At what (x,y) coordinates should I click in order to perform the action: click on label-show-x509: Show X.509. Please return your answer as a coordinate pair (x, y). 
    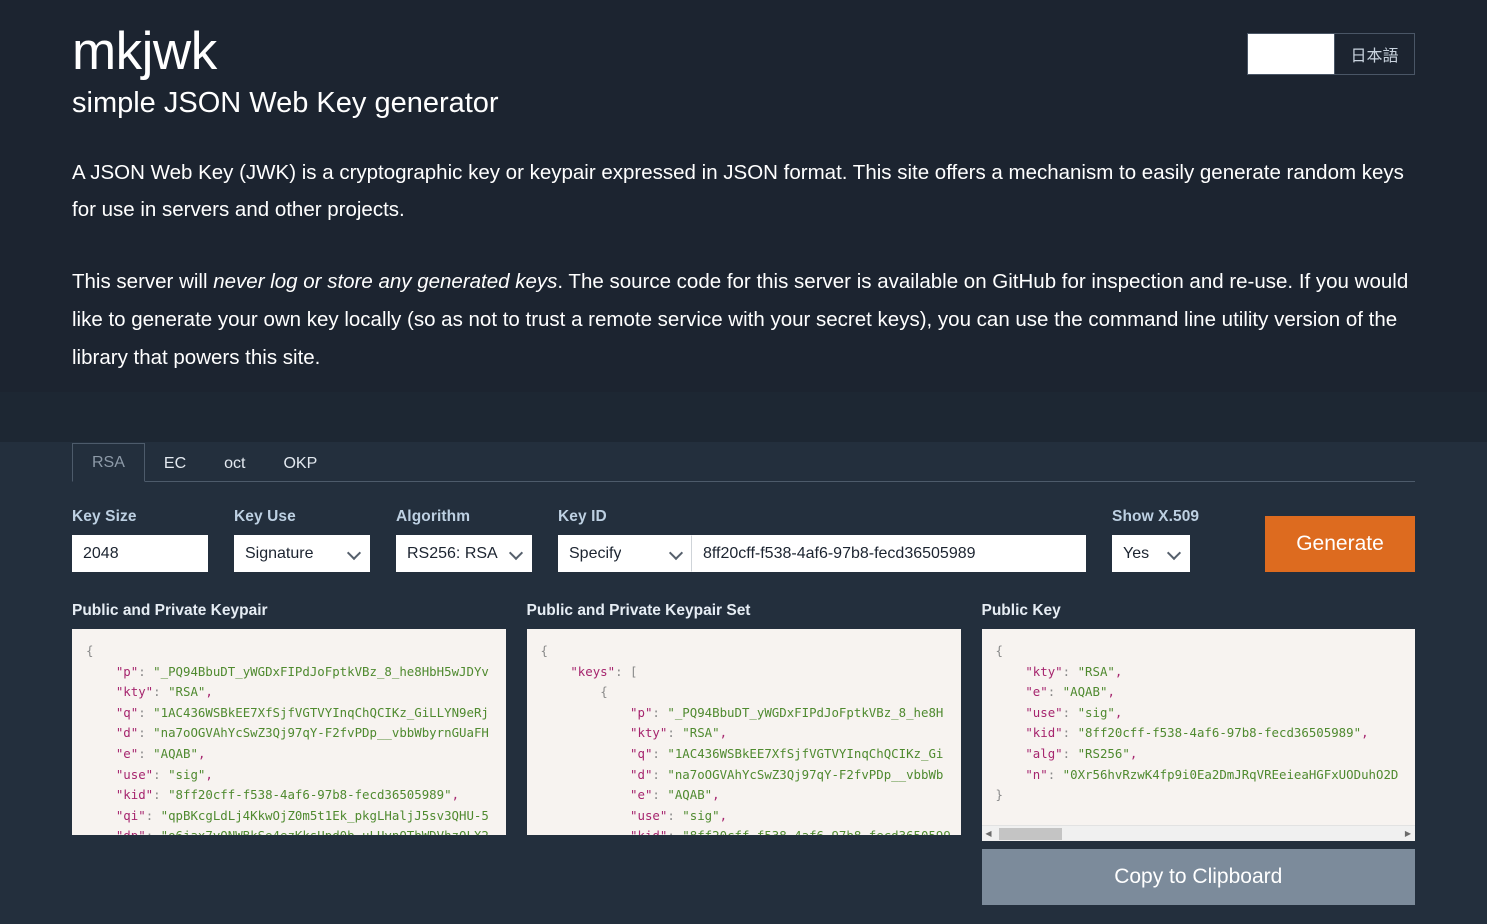
    Looking at the image, I should click on (1156, 516).